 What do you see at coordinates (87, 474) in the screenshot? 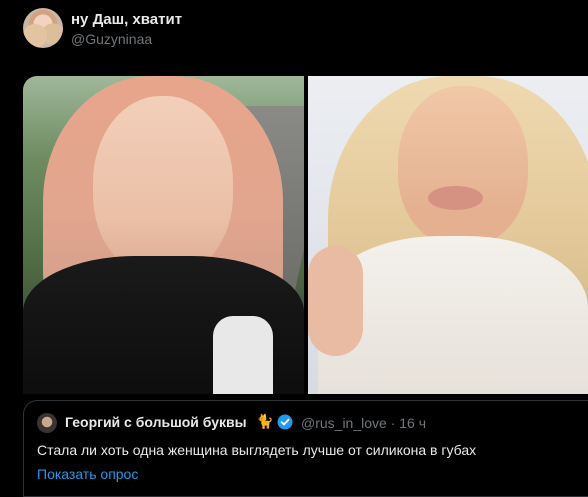
I see `show-poll-link: Показать опрос` at bounding box center [87, 474].